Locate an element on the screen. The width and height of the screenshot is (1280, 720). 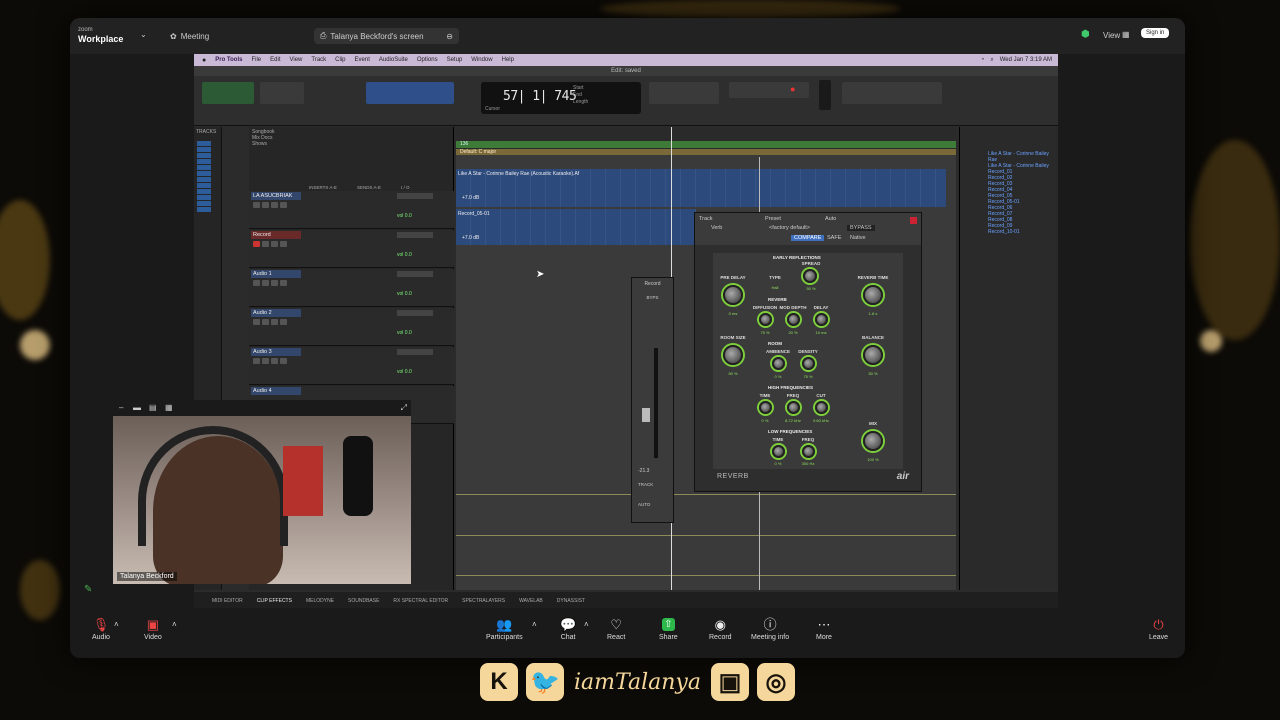
meeting-info-button: ⓘ Meeting info is located at coordinates (770, 629).